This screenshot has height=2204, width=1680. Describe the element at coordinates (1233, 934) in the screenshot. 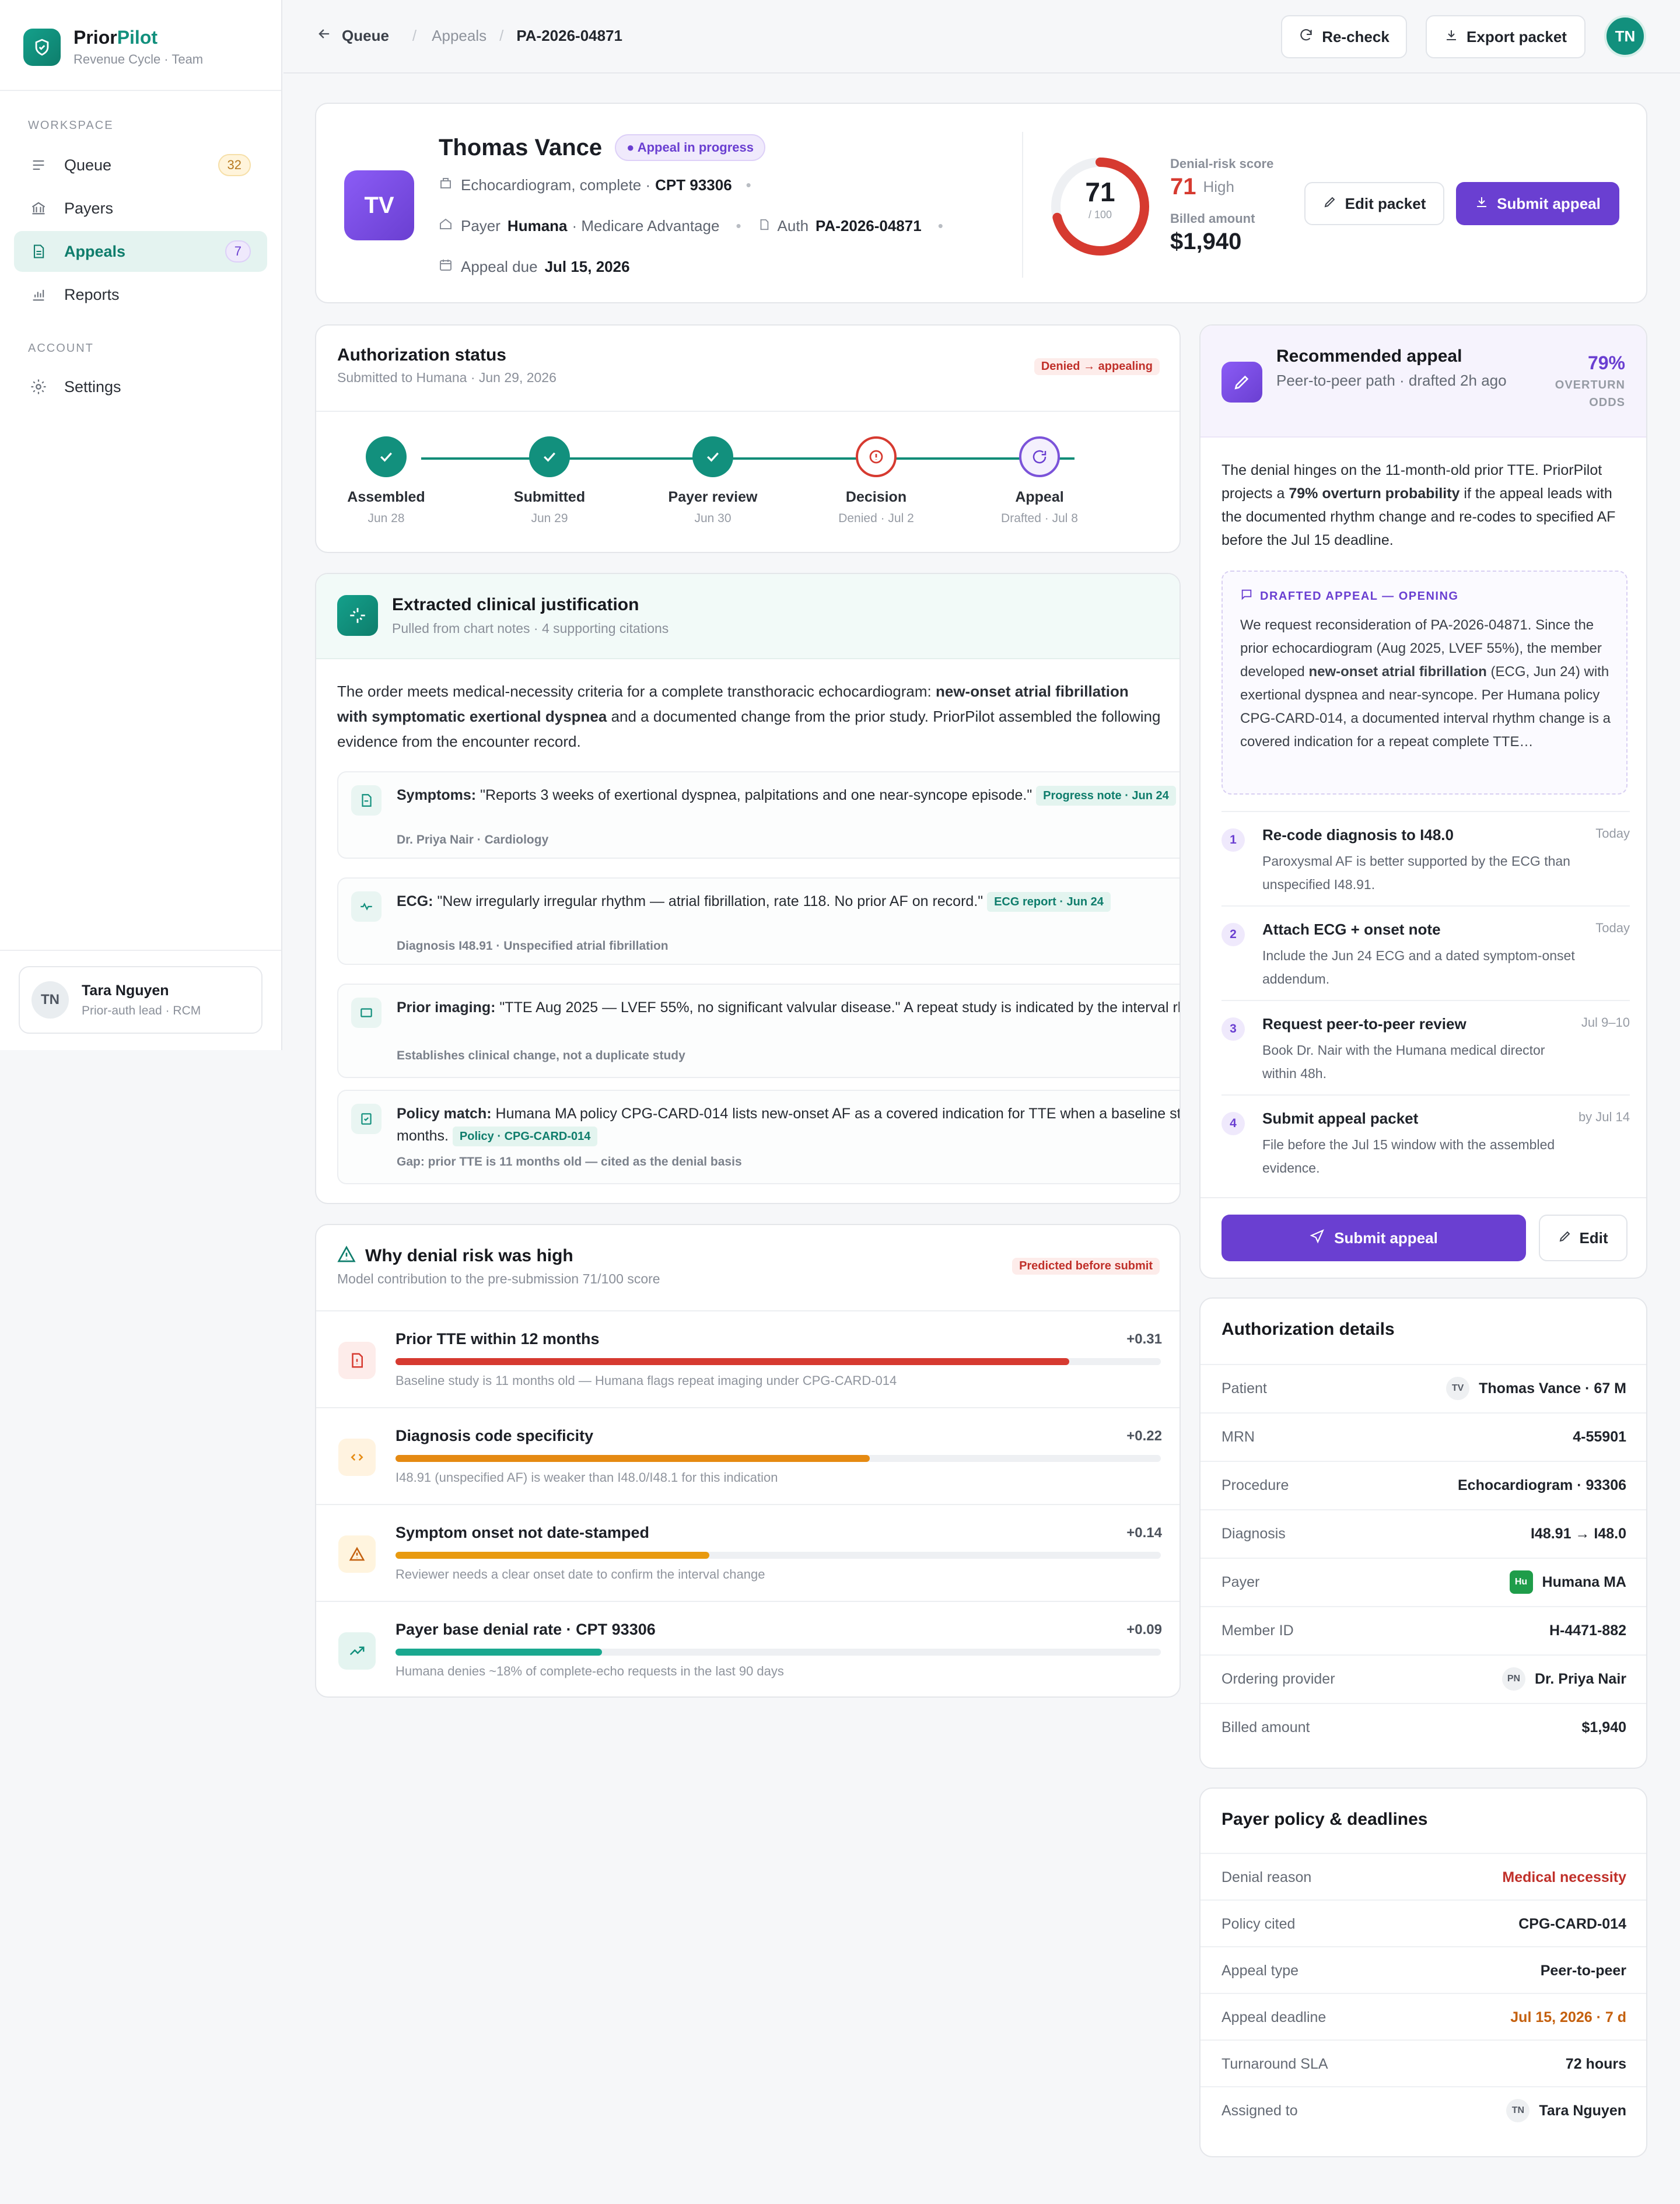

I see `step-number: 2` at that location.